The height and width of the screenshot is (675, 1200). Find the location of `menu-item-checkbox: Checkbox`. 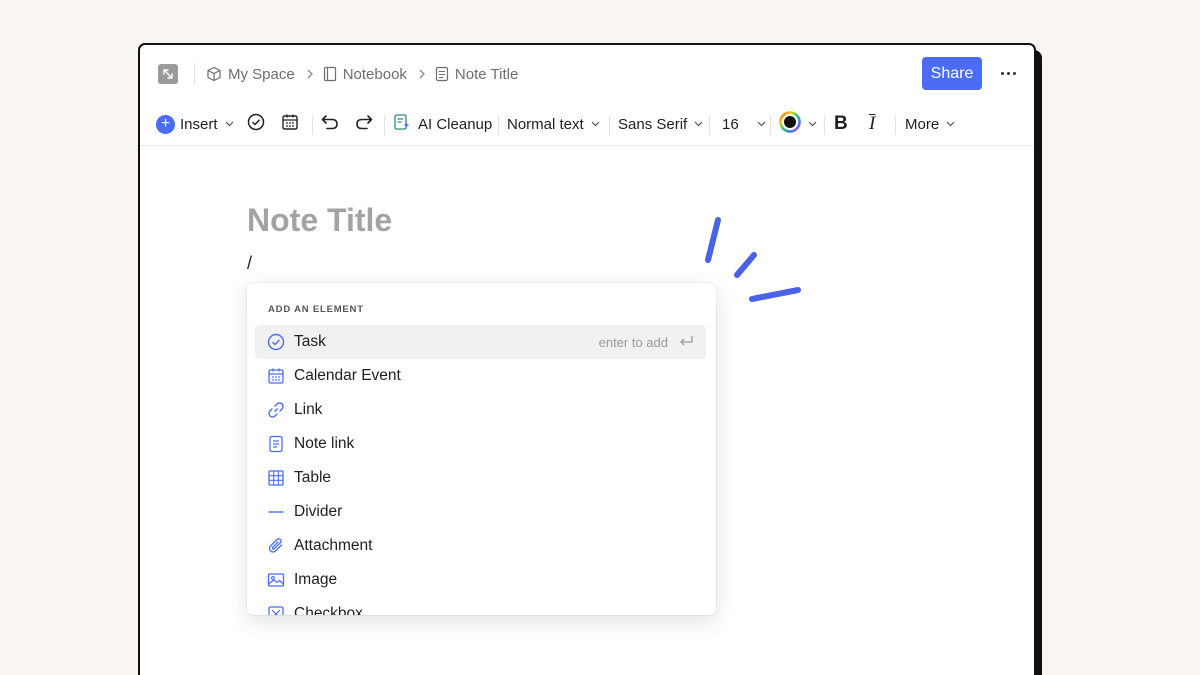

menu-item-checkbox: Checkbox is located at coordinates (480, 606).